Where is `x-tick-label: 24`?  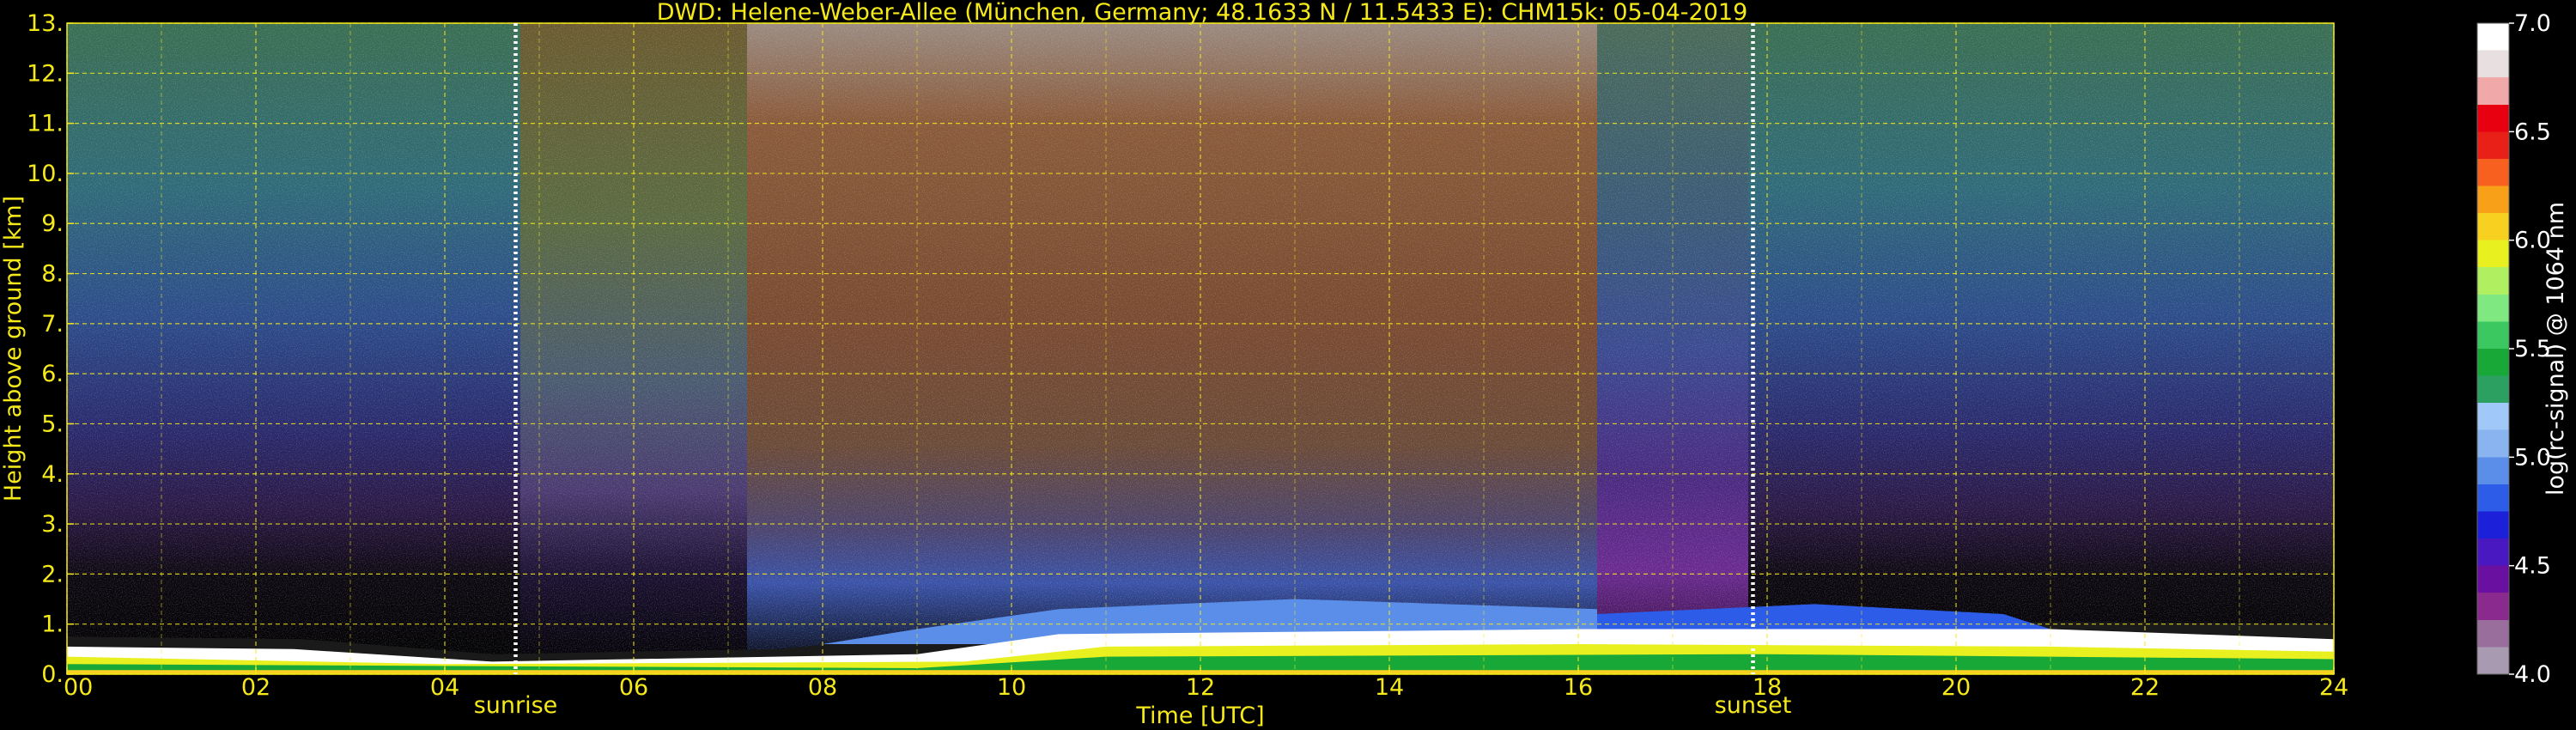 x-tick-label: 24 is located at coordinates (2333, 687).